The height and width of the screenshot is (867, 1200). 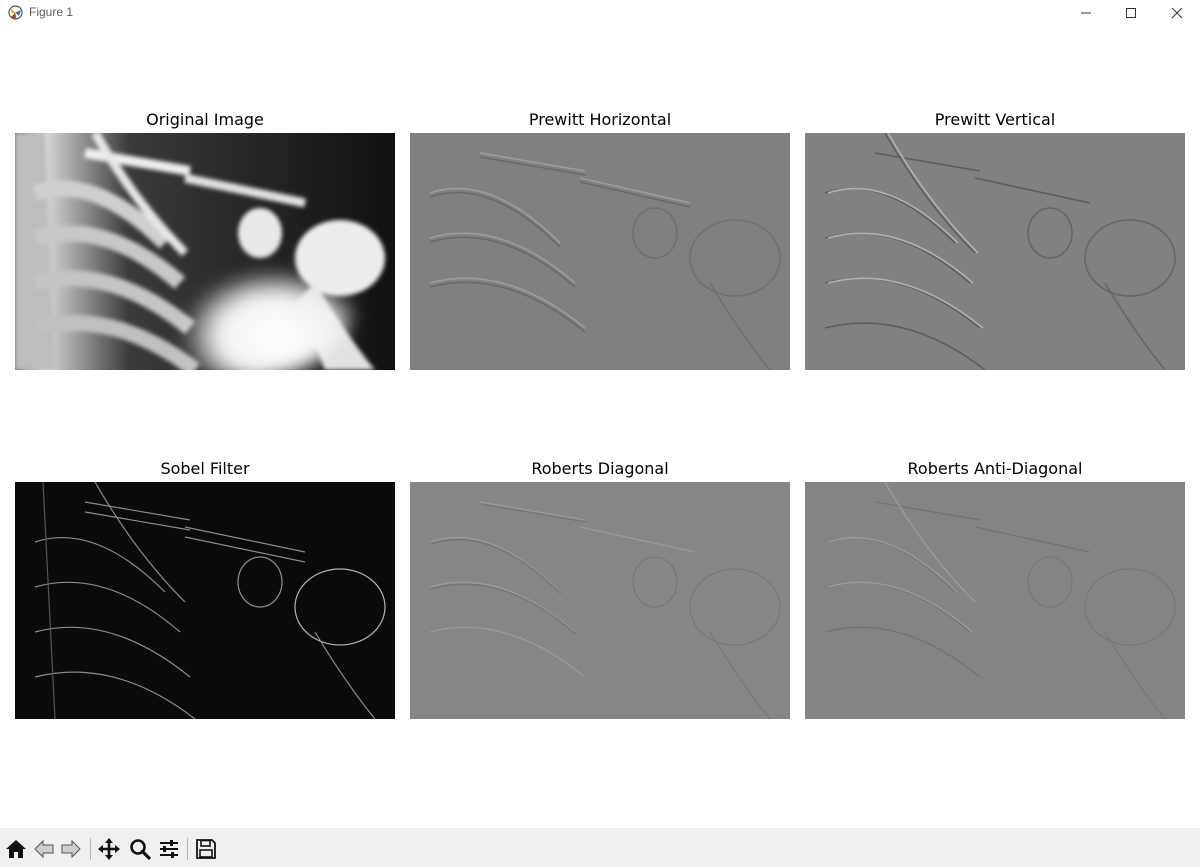 I want to click on close-button, so click(x=1177, y=13).